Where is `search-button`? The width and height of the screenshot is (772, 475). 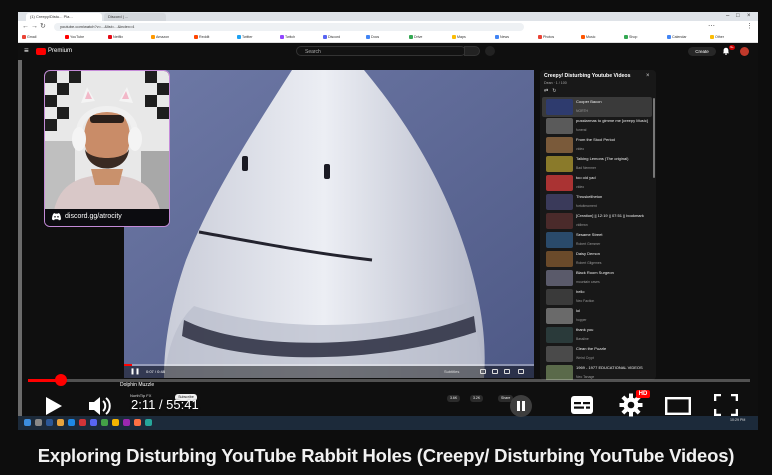 search-button is located at coordinates (472, 51).